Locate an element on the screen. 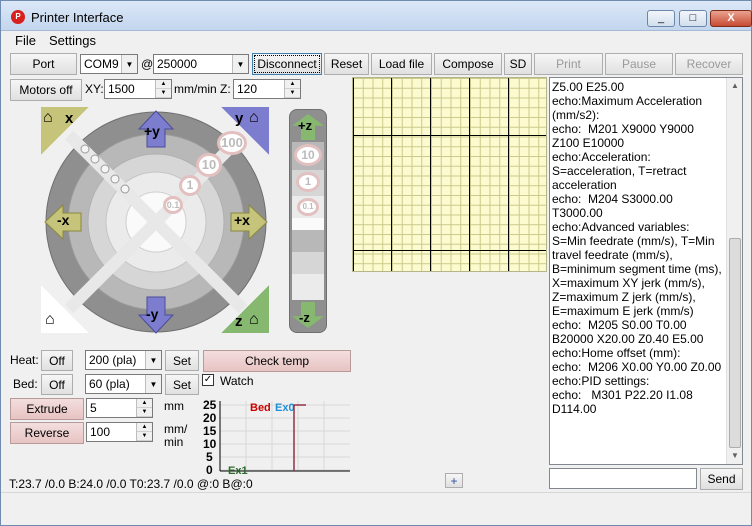  graph-bed-line is located at coordinates (299, 437).